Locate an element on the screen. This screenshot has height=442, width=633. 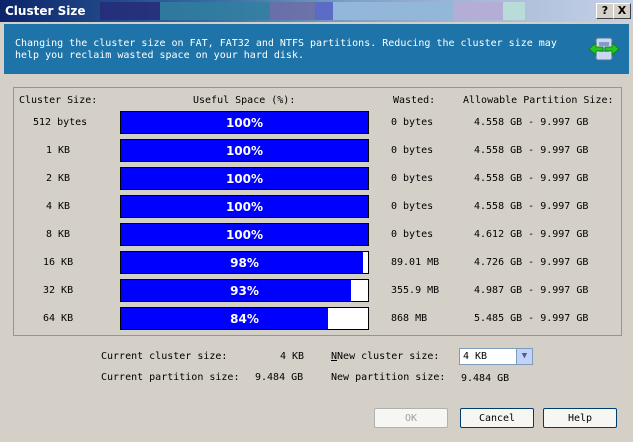
cluster-size-cell: 2 KB is located at coordinates (58, 178).